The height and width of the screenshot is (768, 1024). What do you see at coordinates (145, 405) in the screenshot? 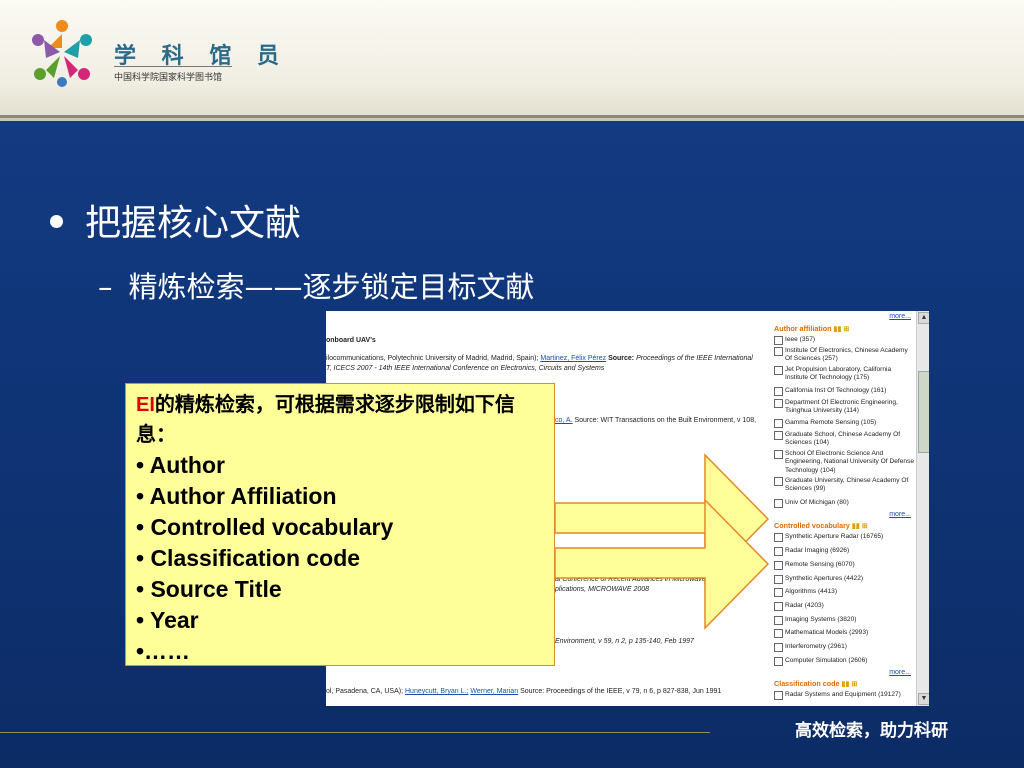
I see `ei-label: EI` at bounding box center [145, 405].